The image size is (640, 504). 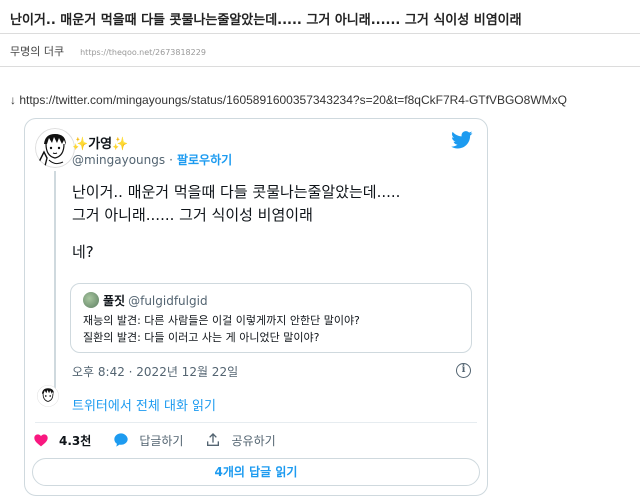 What do you see at coordinates (37, 51) in the screenshot?
I see `post-author: 무명의 더쿠` at bounding box center [37, 51].